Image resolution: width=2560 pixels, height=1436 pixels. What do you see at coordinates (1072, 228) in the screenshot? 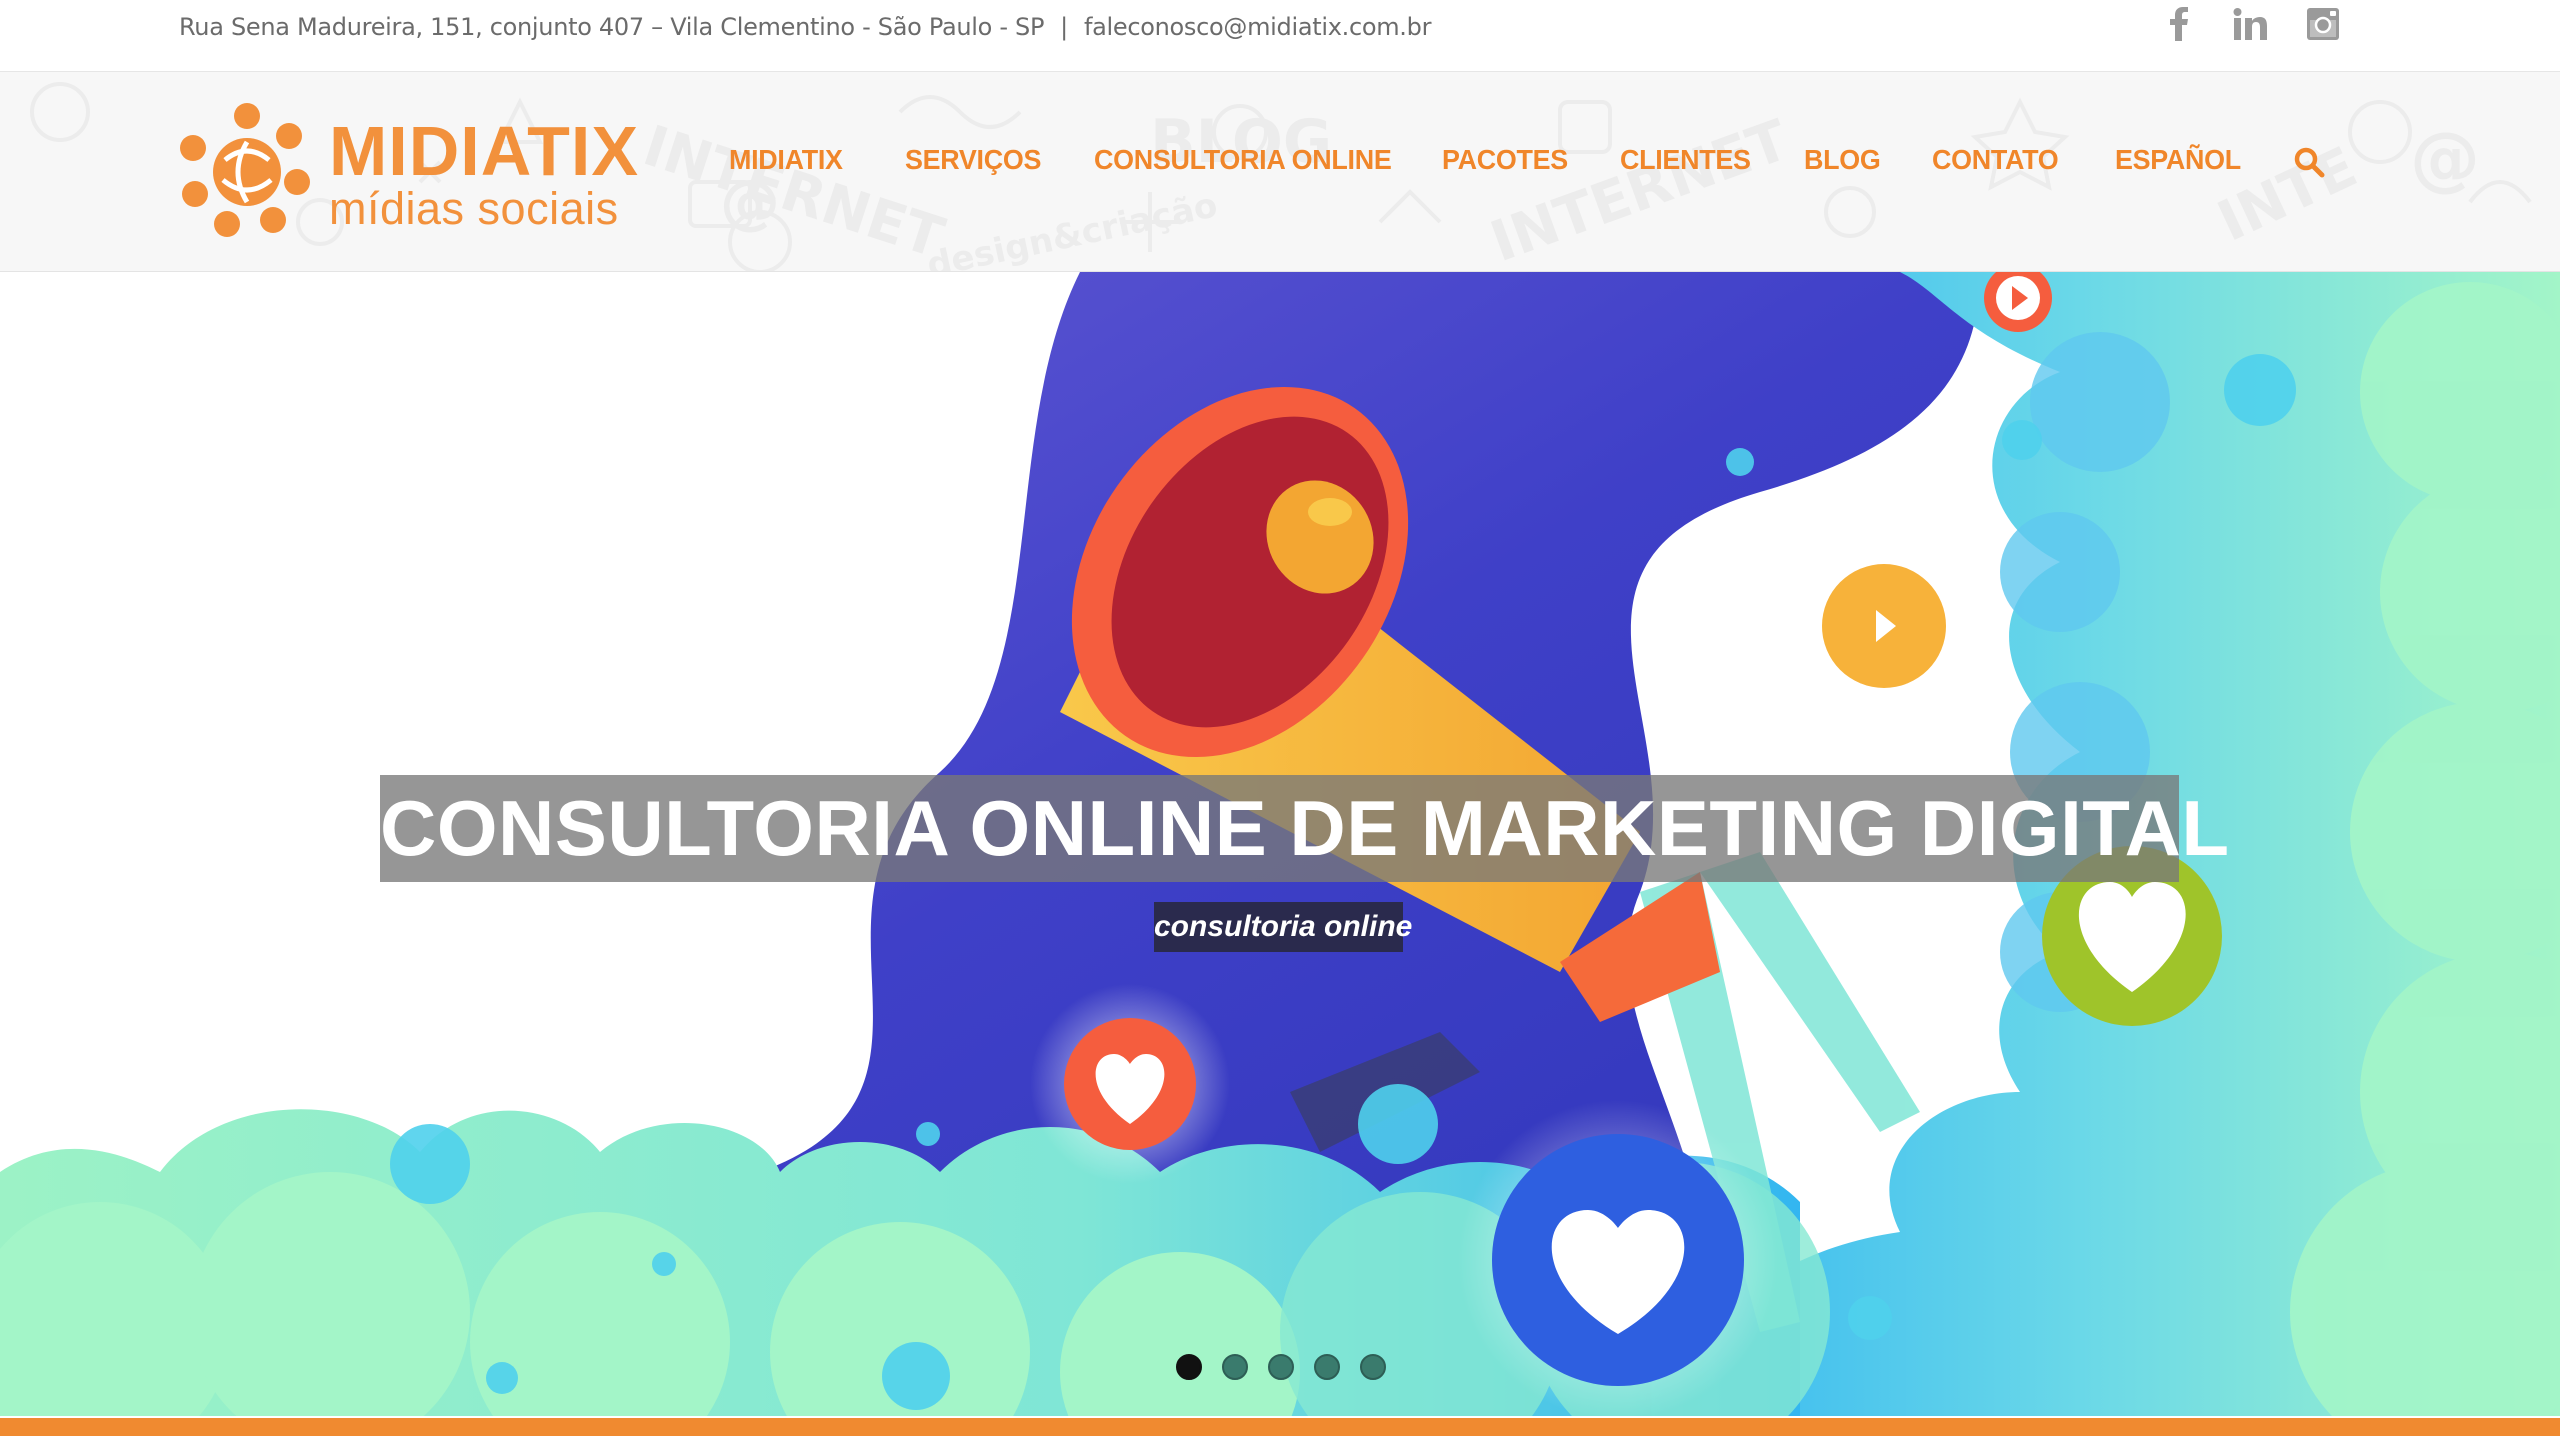
I see `svg-text: design&criação` at bounding box center [1072, 228].